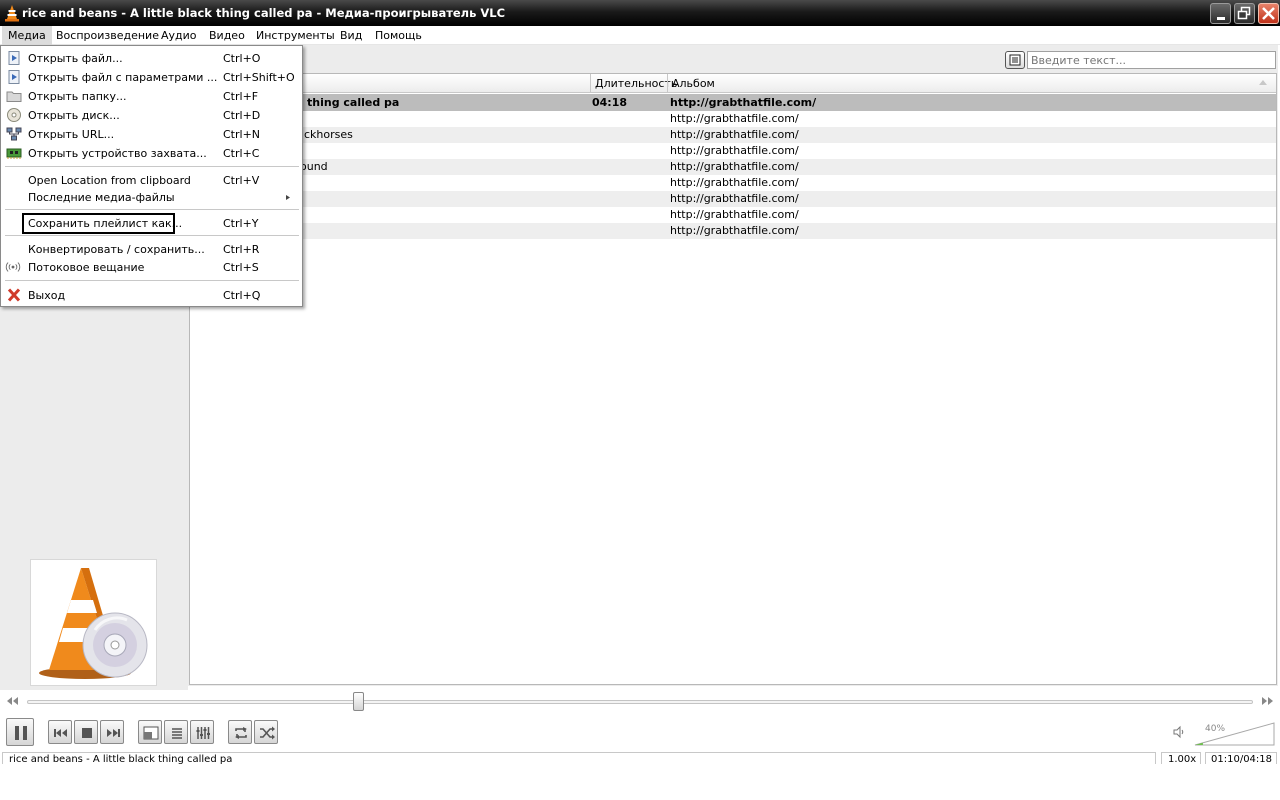 The image size is (1280, 800). I want to click on menu-item-open-folder: Открыть папку... Ctrl+F, so click(151, 96).